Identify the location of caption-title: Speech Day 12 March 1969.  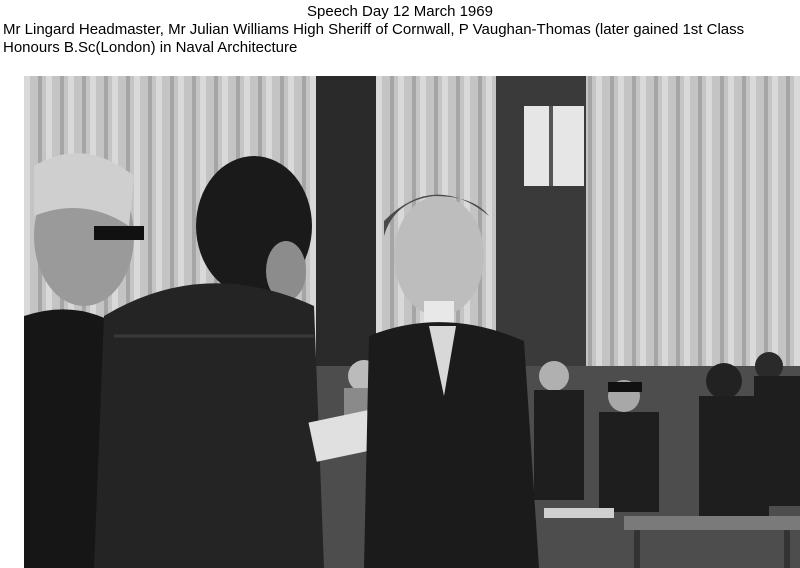
(400, 11).